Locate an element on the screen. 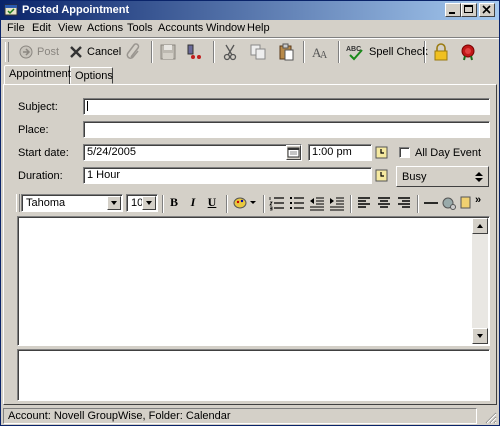 The width and height of the screenshot is (500, 426). insert-image-icon is located at coordinates (466, 203).